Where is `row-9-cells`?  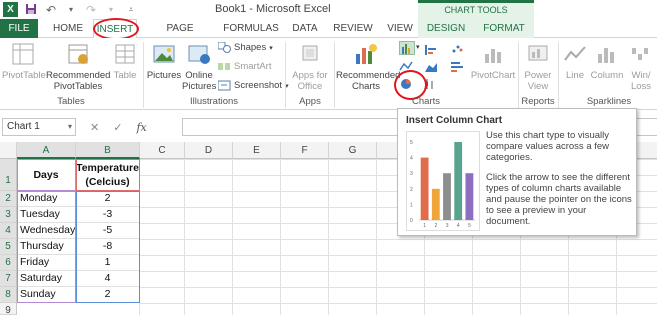
row-9-cells is located at coordinates (78, 309).